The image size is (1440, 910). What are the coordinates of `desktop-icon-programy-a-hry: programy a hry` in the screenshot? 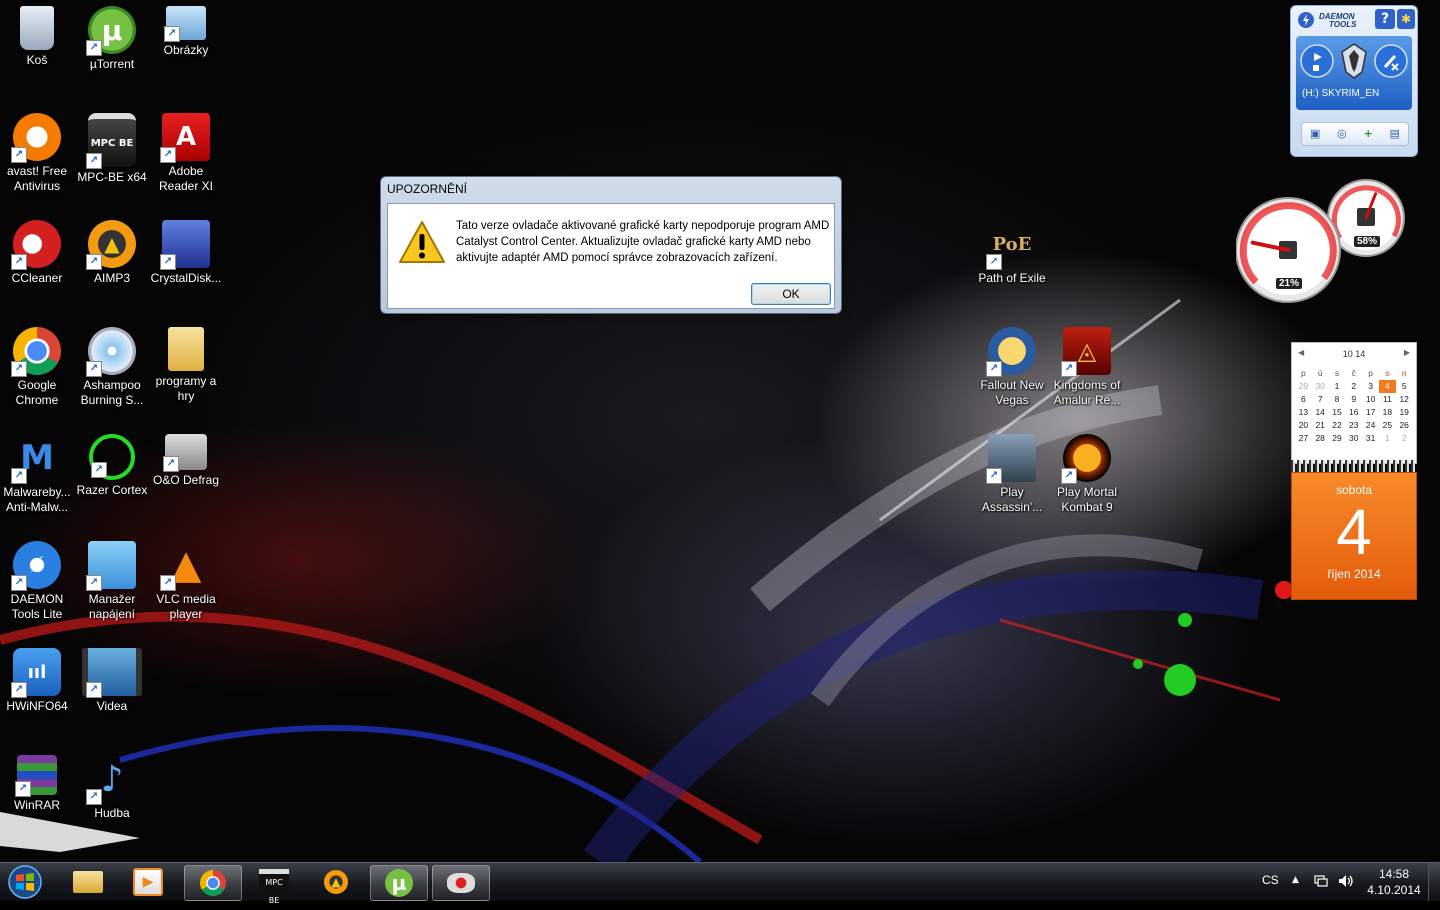 It's located at (186, 365).